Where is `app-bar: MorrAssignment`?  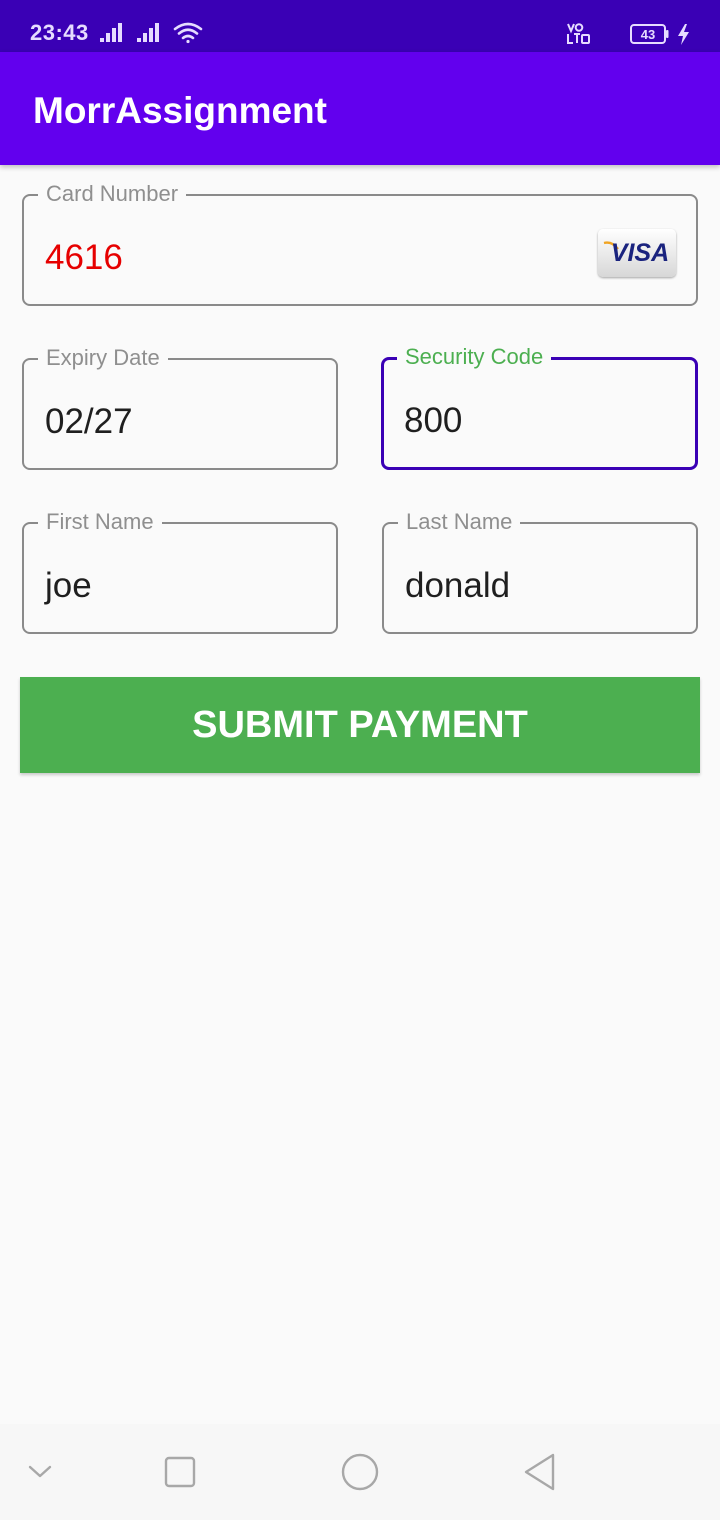
app-bar: MorrAssignment is located at coordinates (360, 108).